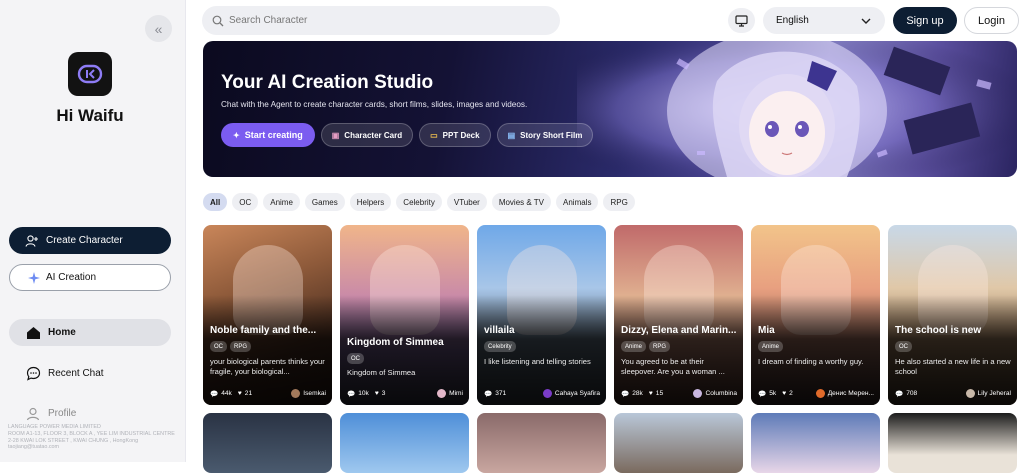 The height and width of the screenshot is (473, 1024). Describe the element at coordinates (90, 332) in the screenshot. I see `sidebar-item-home: Home` at that location.